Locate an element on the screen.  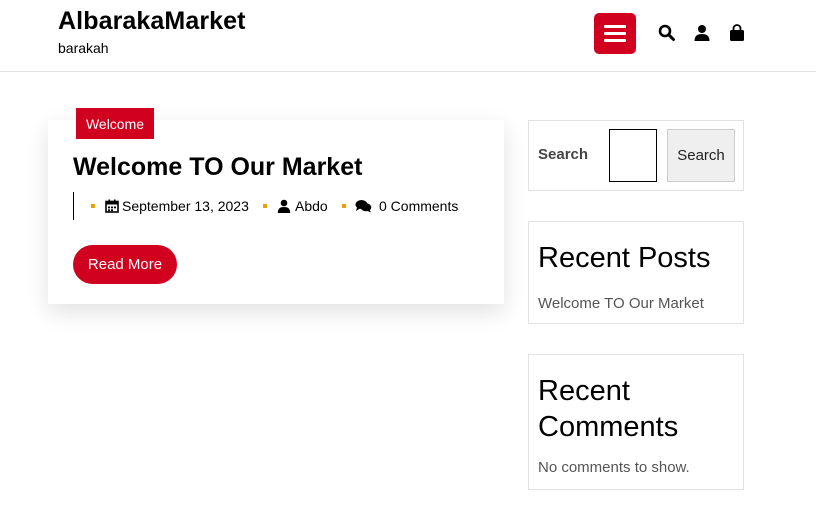
shopping-bag-icon is located at coordinates (737, 33).